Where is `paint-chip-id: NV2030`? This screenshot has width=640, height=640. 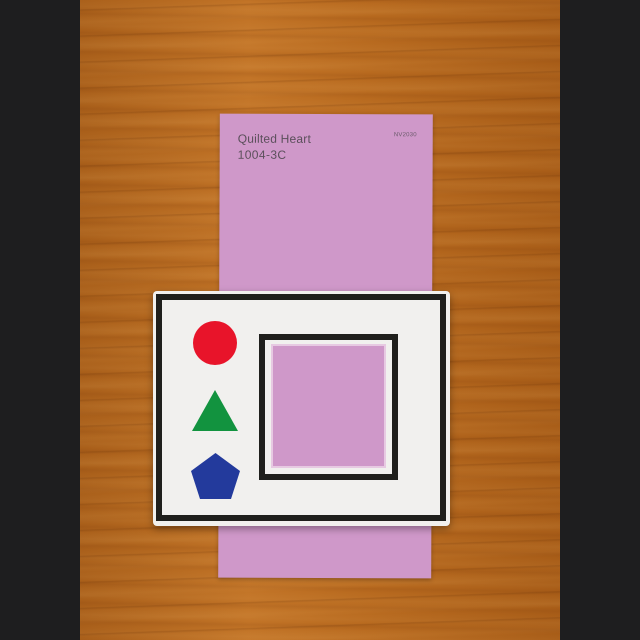 paint-chip-id: NV2030 is located at coordinates (405, 135).